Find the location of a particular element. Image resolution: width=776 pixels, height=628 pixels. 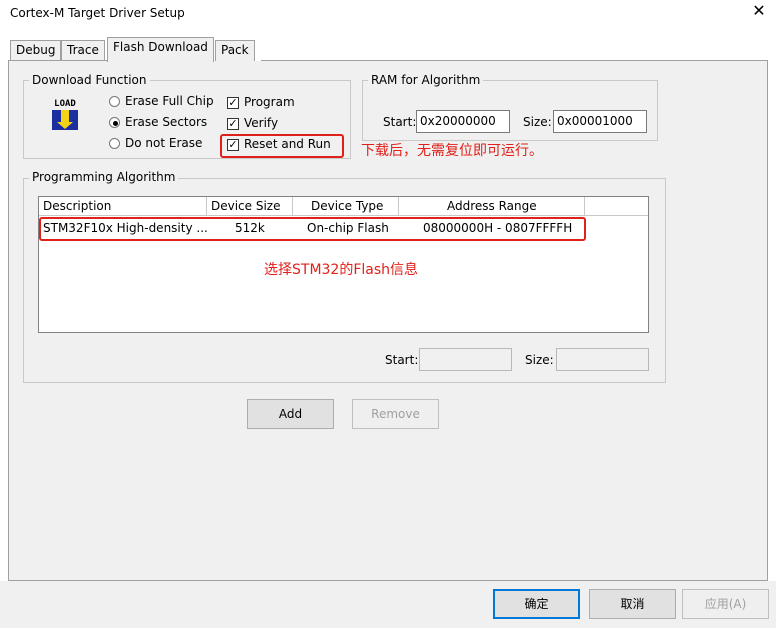

algorithm-size-input is located at coordinates (602, 359).